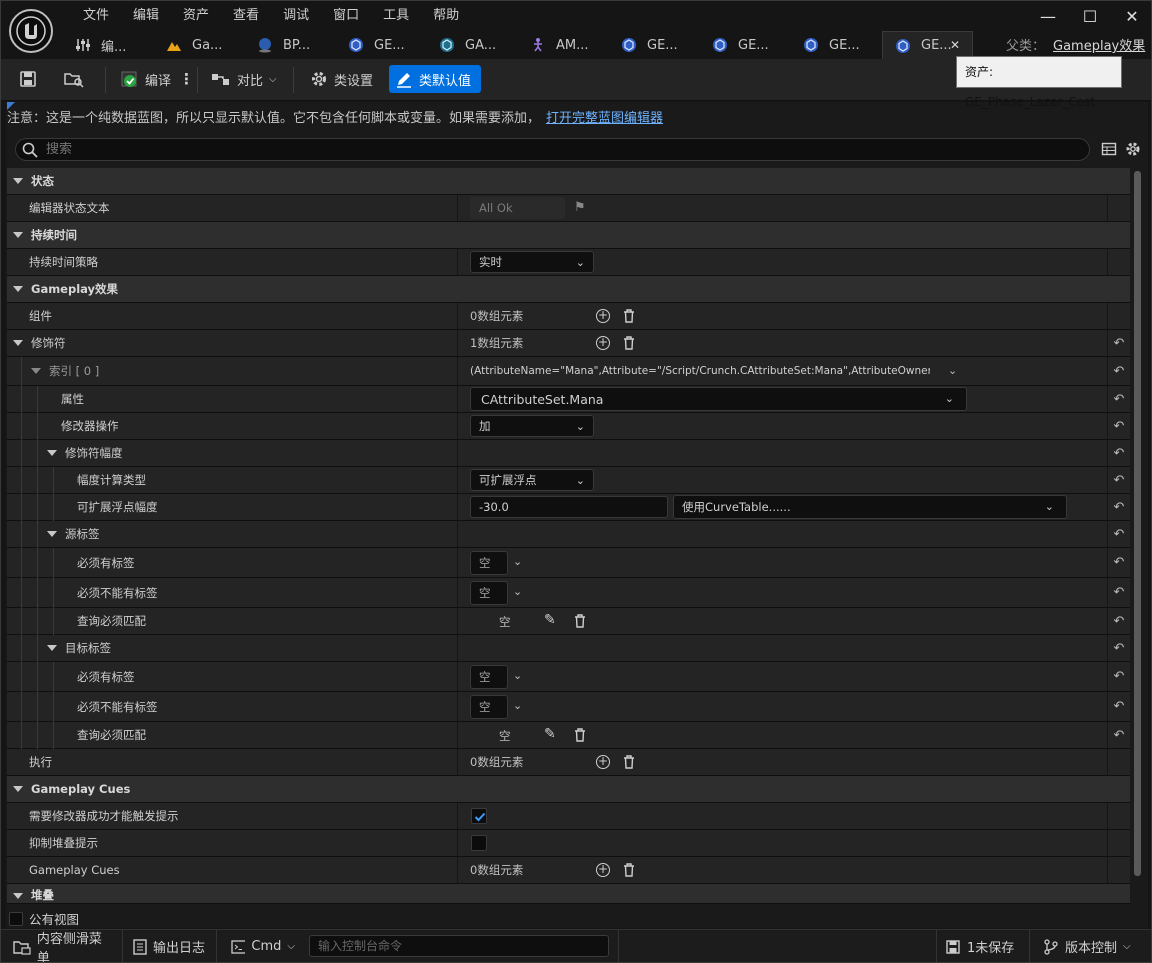 The image size is (1152, 963). Describe the element at coordinates (532, 426) in the screenshot. I see `modifier-op-dropdown: 加 ⌄` at that location.